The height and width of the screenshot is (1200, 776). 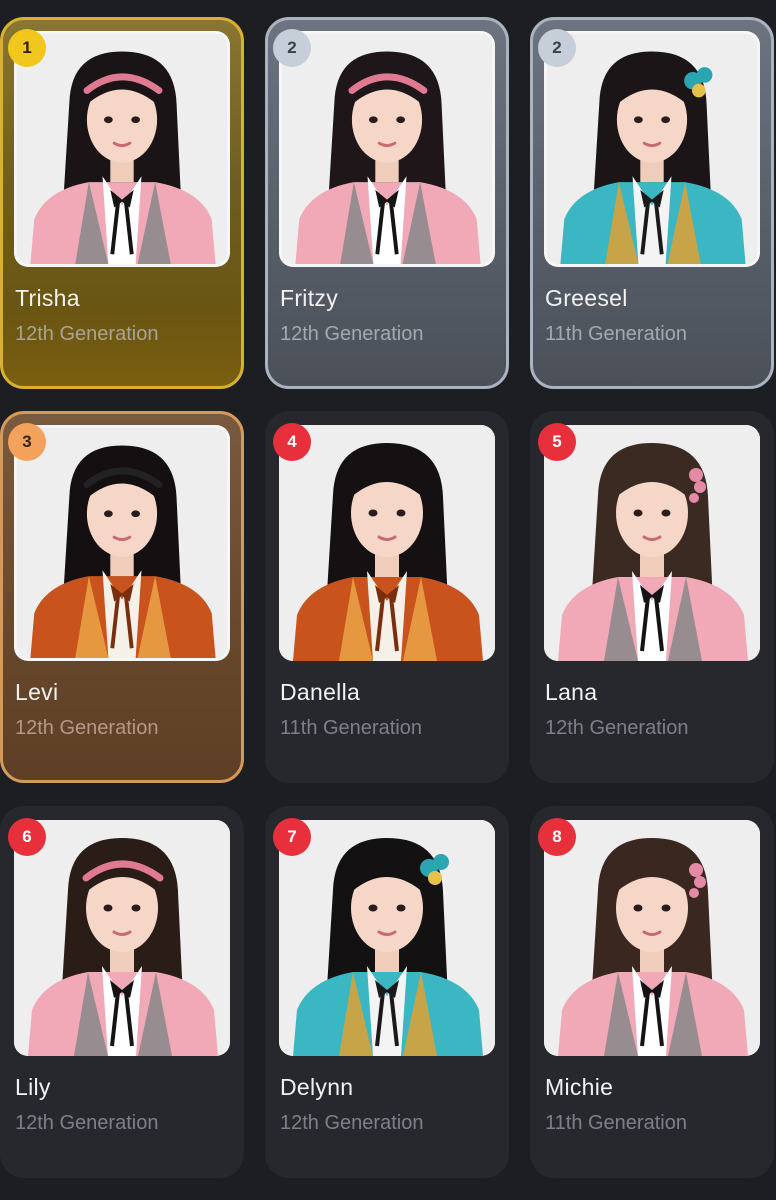 What do you see at coordinates (27, 48) in the screenshot?
I see `rank-badge: 1` at bounding box center [27, 48].